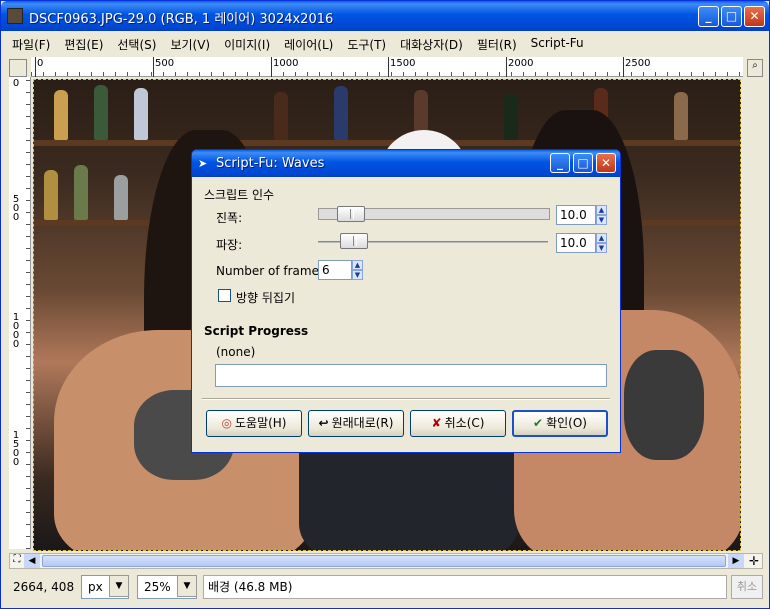  What do you see at coordinates (270, 163) in the screenshot?
I see `dialog-title: Script-Fu: Waves` at bounding box center [270, 163].